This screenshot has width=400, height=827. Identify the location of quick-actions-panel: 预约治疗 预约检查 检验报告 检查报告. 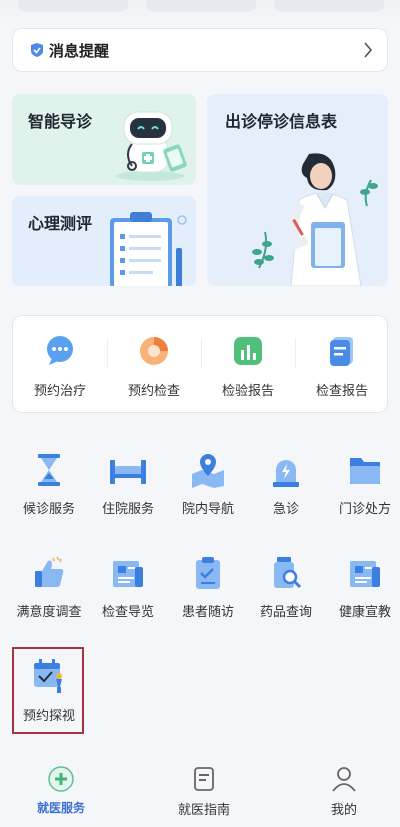
(200, 364).